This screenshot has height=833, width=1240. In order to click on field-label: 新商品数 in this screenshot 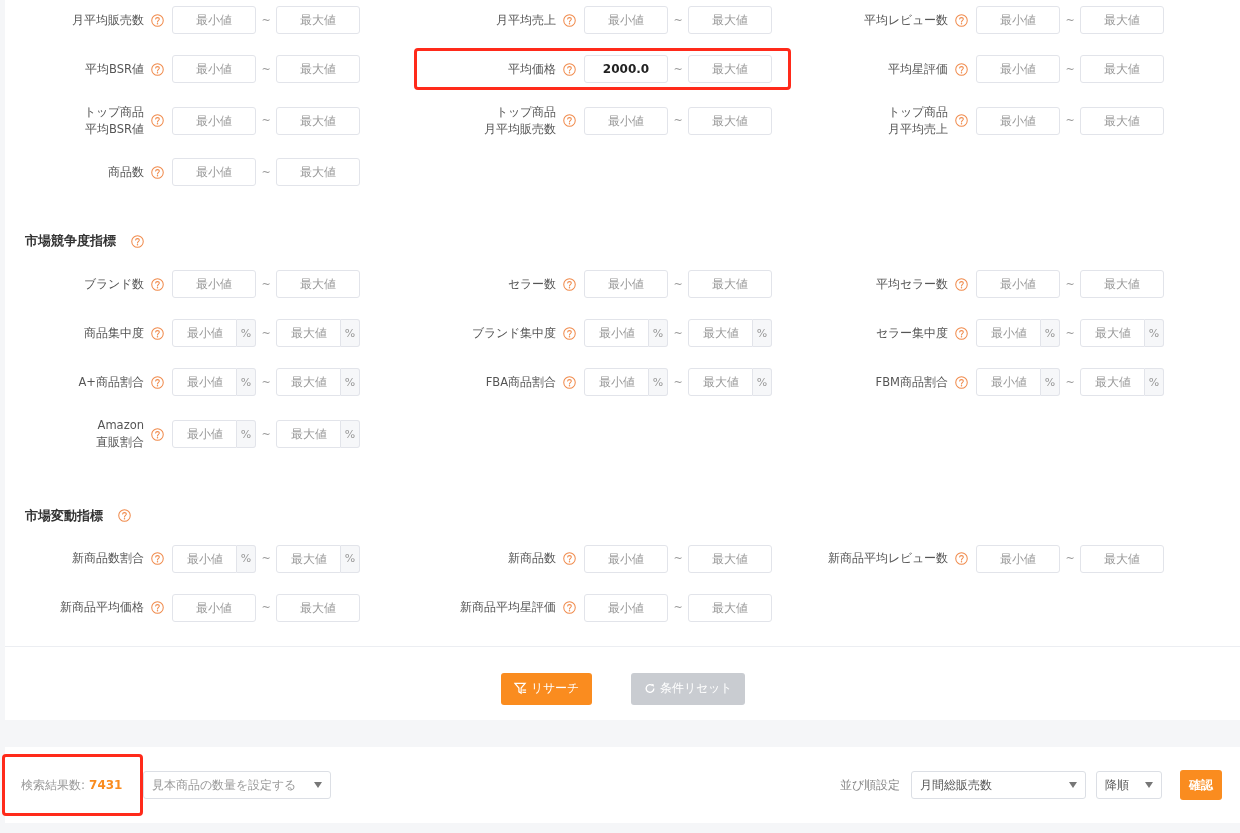, I will do `click(531, 558)`.